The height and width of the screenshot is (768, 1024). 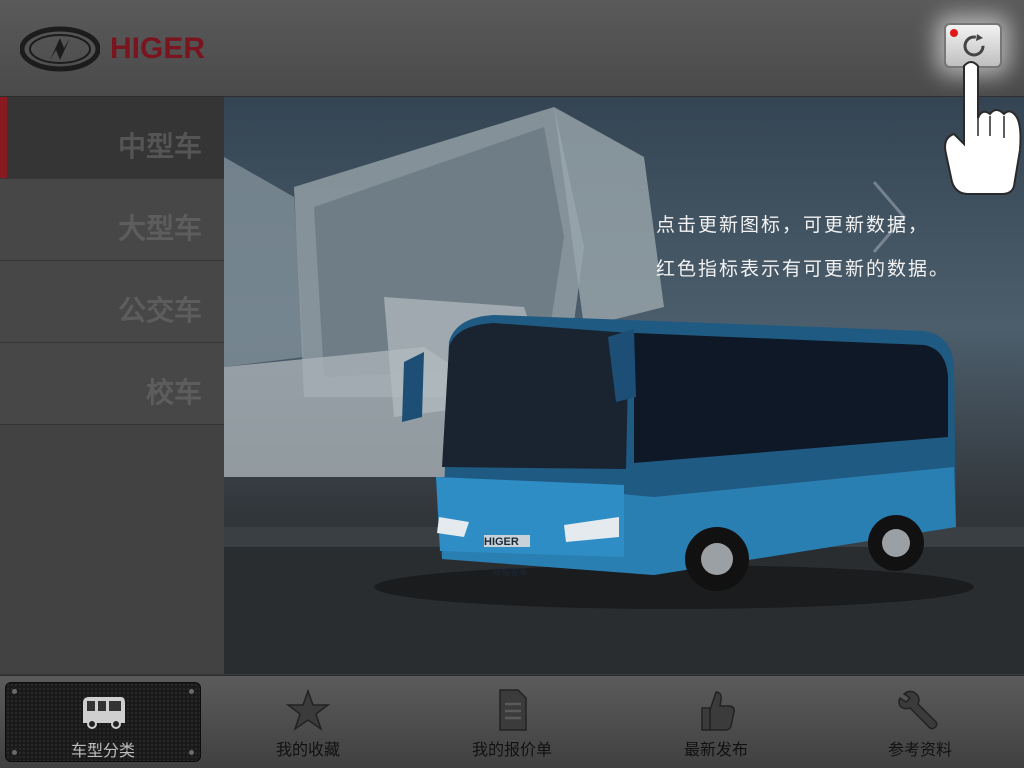 What do you see at coordinates (510, 572) in the screenshot?
I see `bus-plate-text: 海格客车` at bounding box center [510, 572].